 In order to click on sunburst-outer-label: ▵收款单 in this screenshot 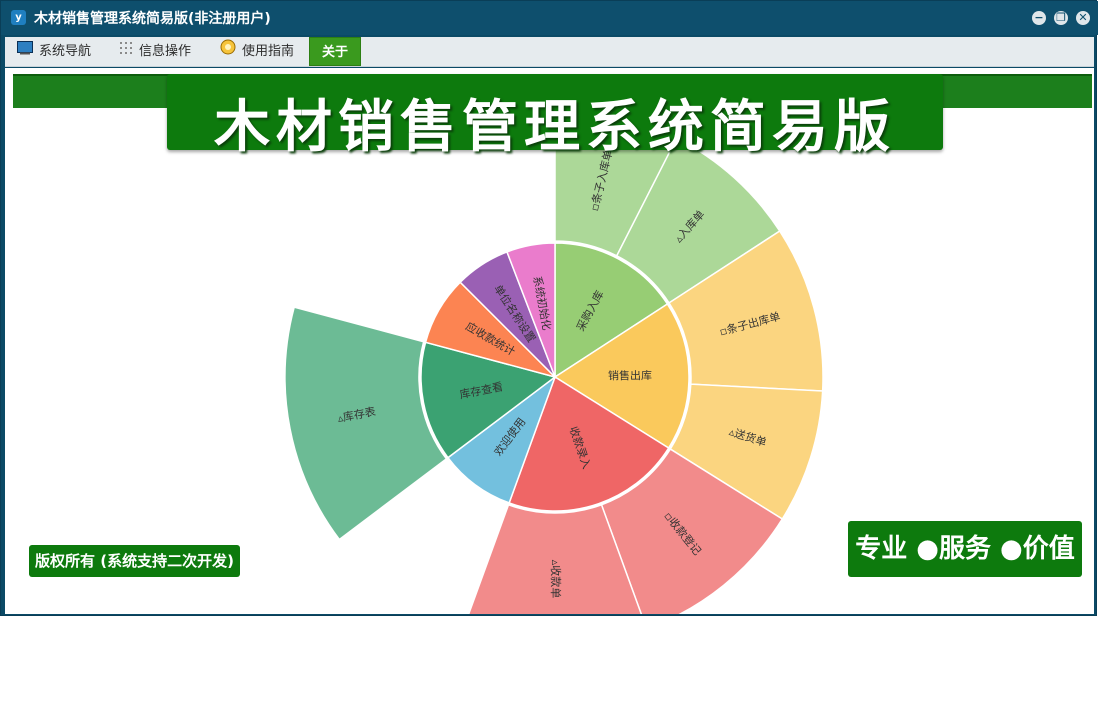, I will do `click(556, 579)`.